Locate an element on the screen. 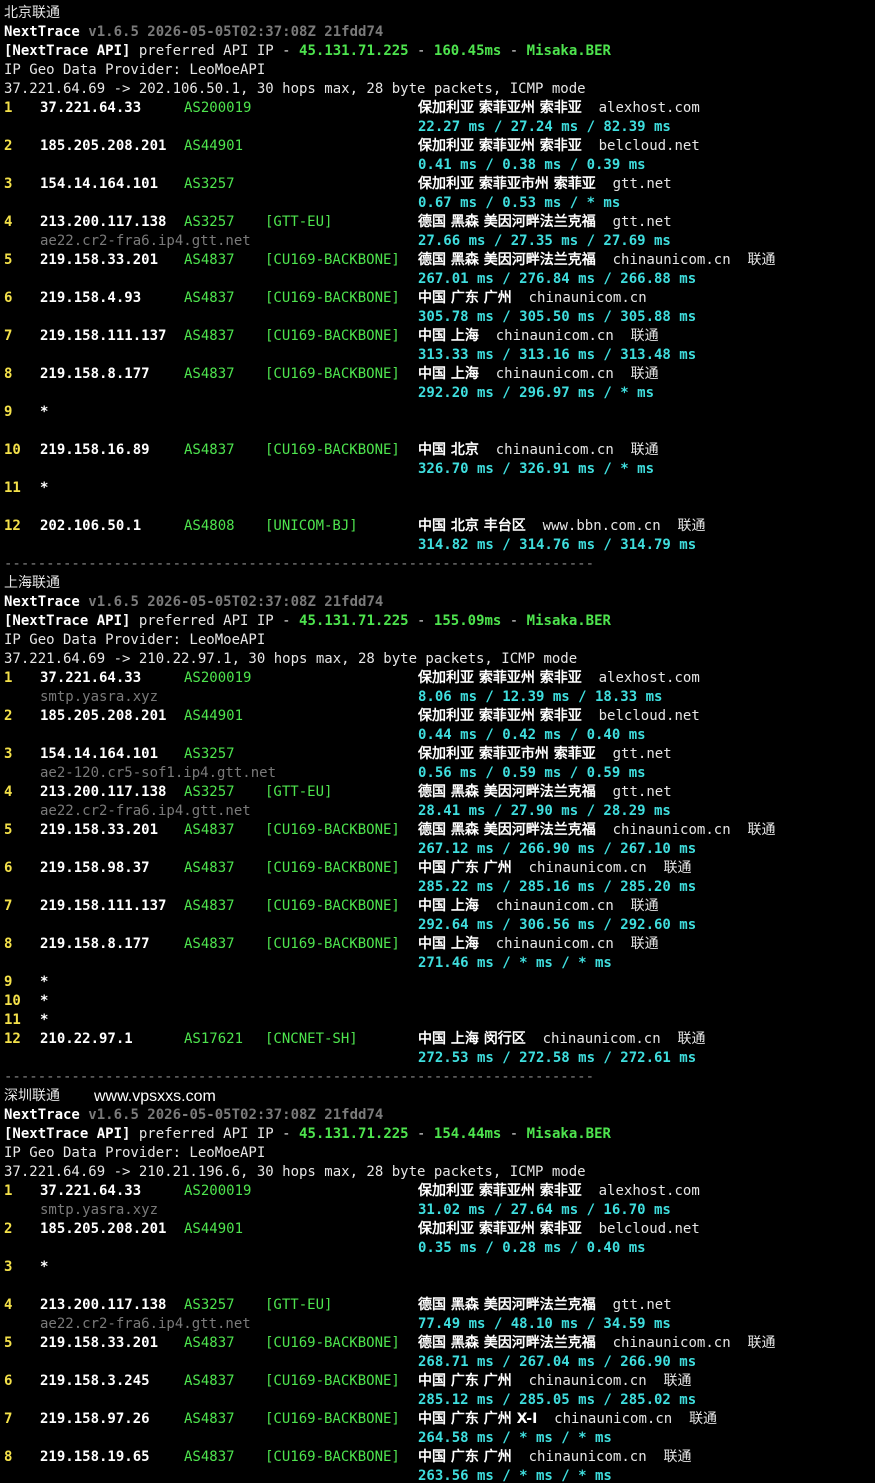  section-title: 北京联通 is located at coordinates (32, 13).